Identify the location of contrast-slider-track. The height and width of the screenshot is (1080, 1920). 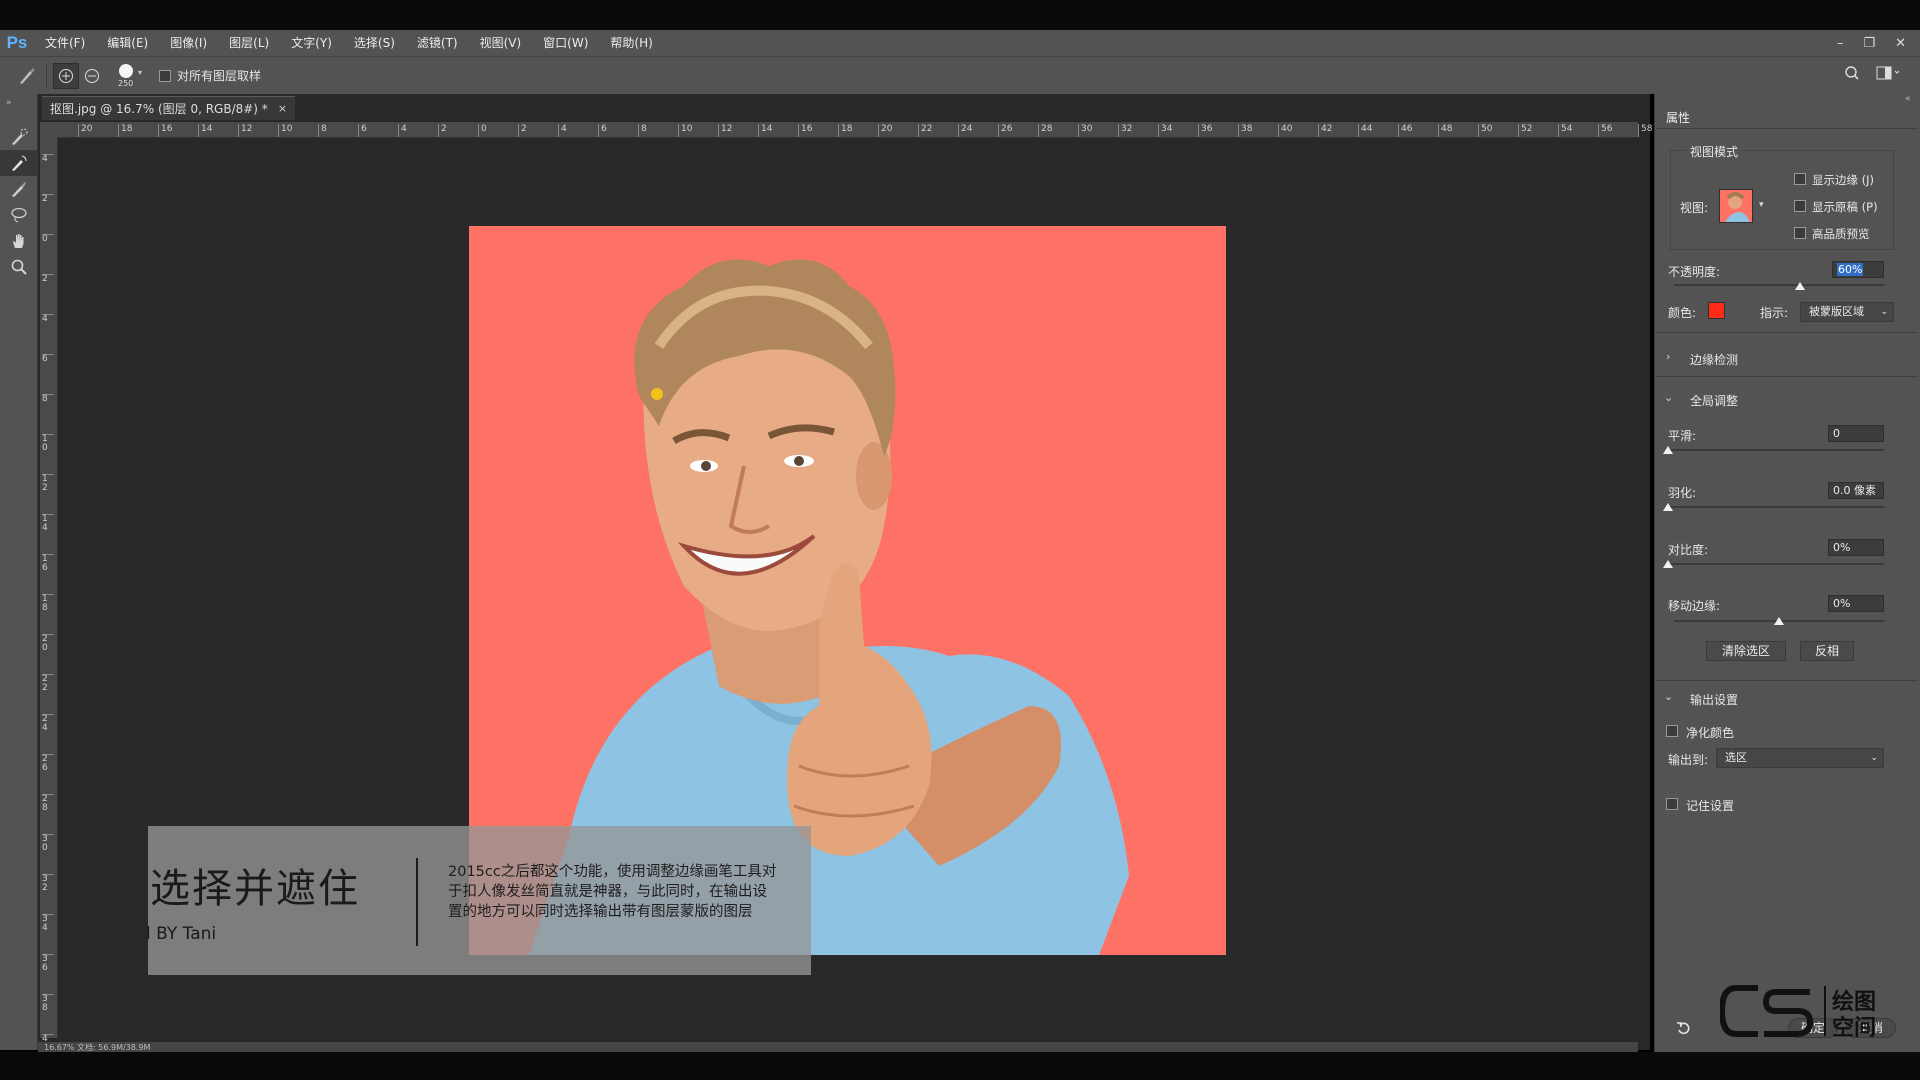
(1776, 564).